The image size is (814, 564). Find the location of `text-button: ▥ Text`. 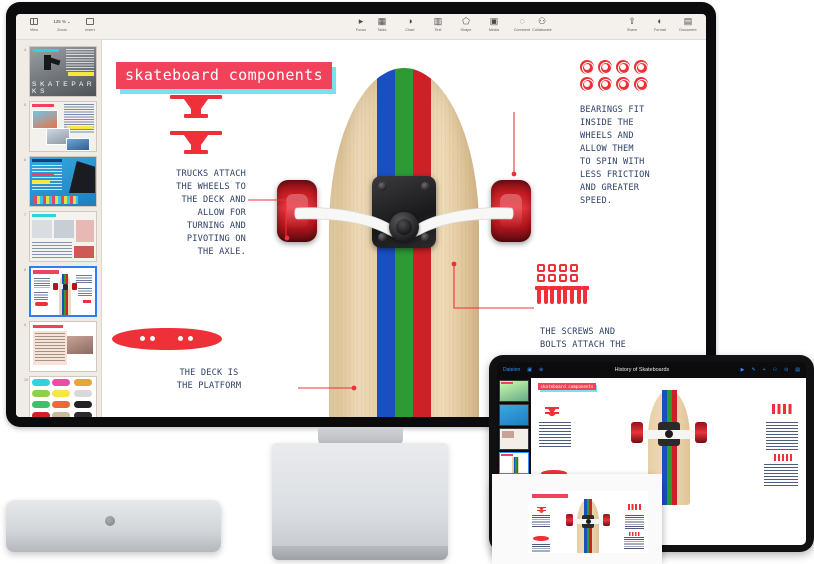

text-button: ▥ Text is located at coordinates (438, 24).